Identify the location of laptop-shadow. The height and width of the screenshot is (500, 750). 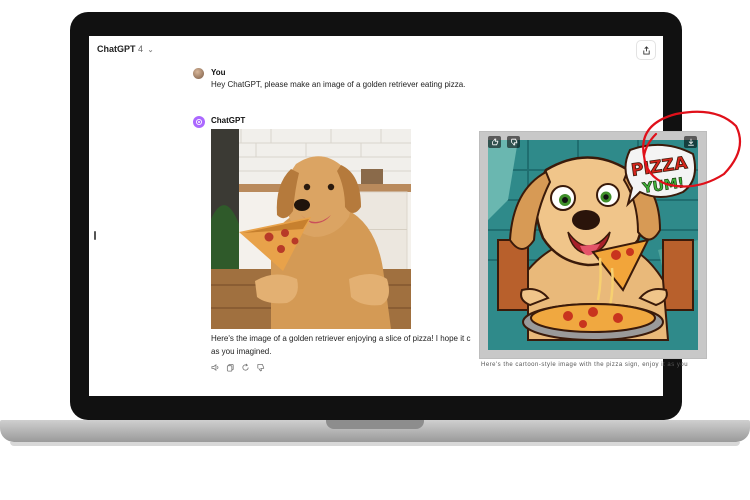
(375, 444).